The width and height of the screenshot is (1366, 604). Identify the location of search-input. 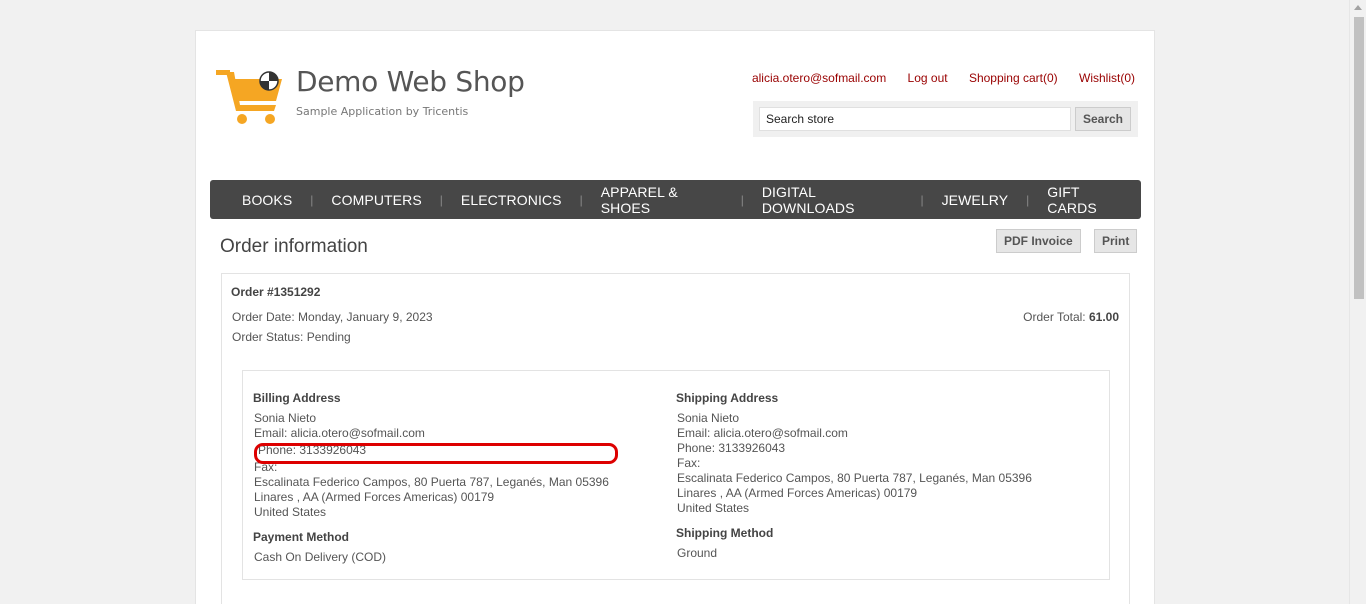
(915, 119).